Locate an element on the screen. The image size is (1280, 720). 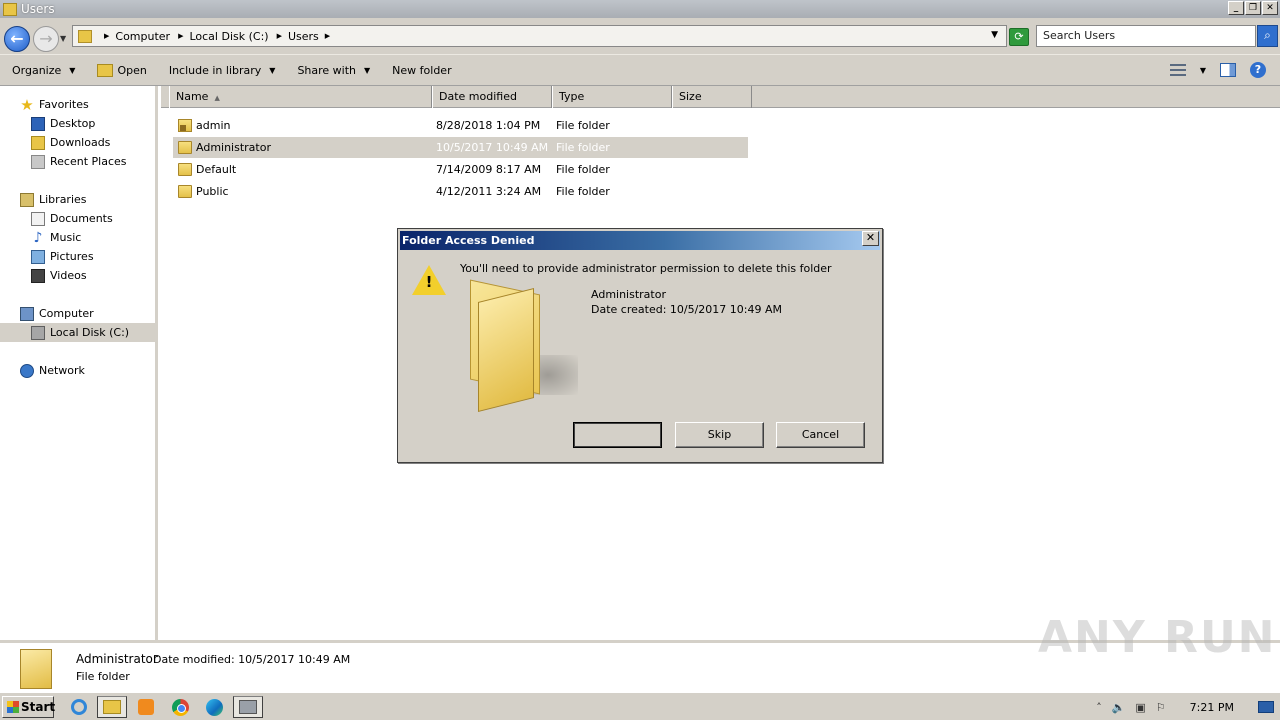
minimize-button: _ is located at coordinates (1236, 8).